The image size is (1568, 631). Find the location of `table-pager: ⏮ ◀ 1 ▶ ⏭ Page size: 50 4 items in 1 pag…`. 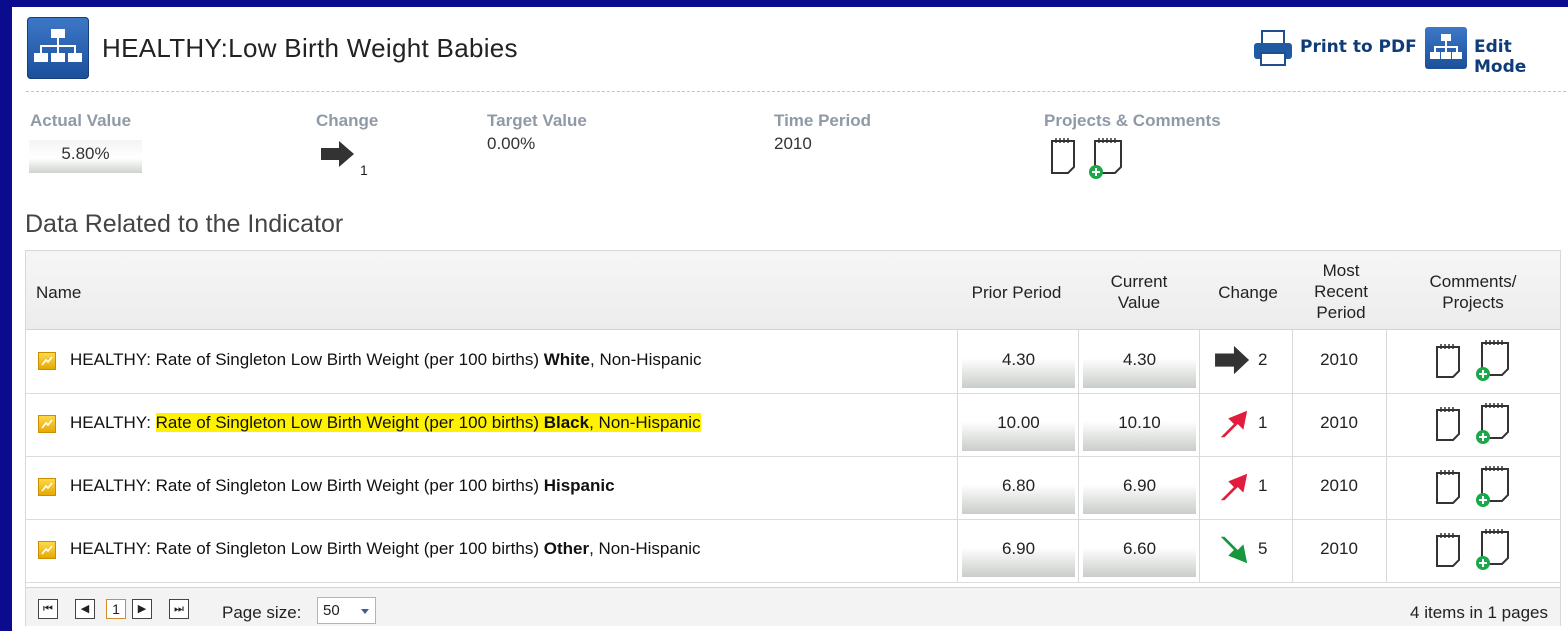

table-pager: ⏮ ◀ 1 ▶ ⏭ Page size: 50 4 items in 1 pag… is located at coordinates (793, 606).